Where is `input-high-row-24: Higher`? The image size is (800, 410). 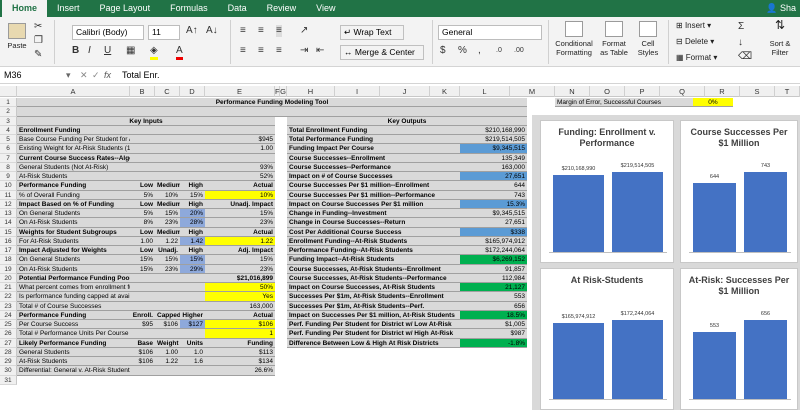 input-high-row-24: Higher is located at coordinates (192, 315).